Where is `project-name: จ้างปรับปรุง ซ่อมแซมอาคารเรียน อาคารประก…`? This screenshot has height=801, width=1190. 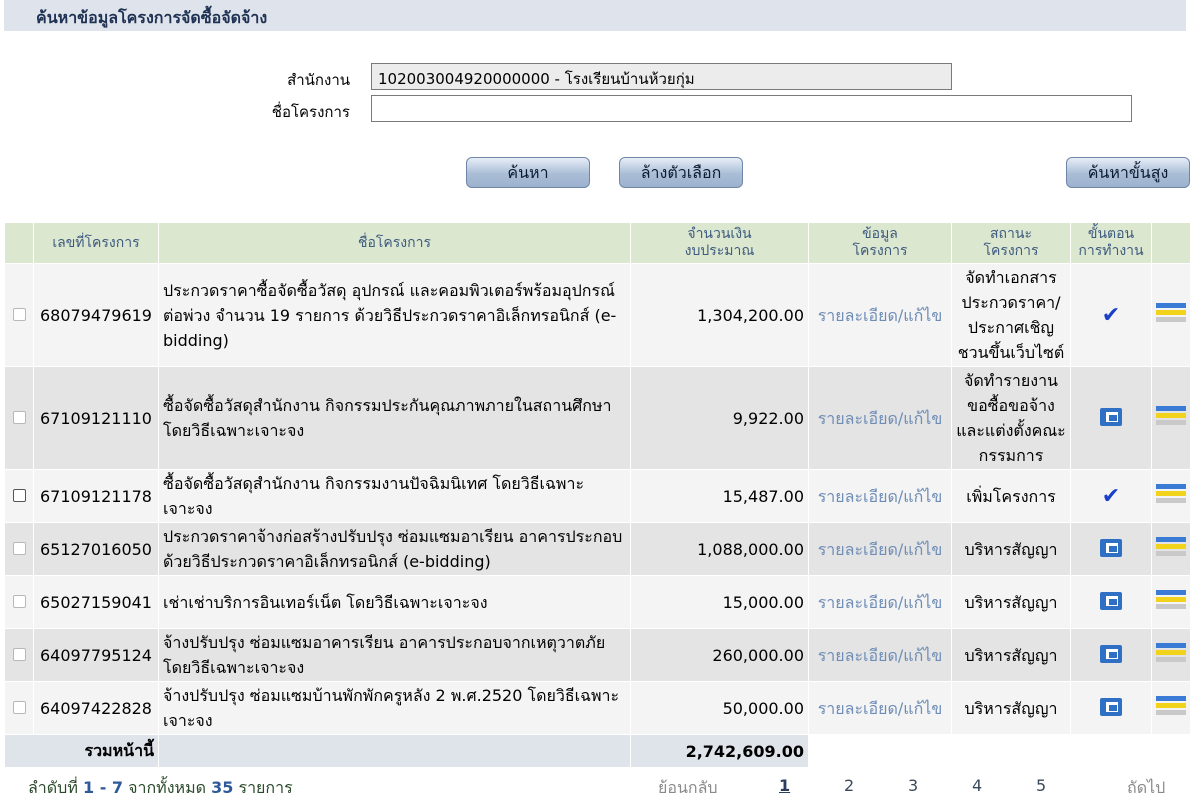
project-name: จ้างปรับปรุง ซ่อมแซมอาคารเรียน อาคารประก… is located at coordinates (394, 655).